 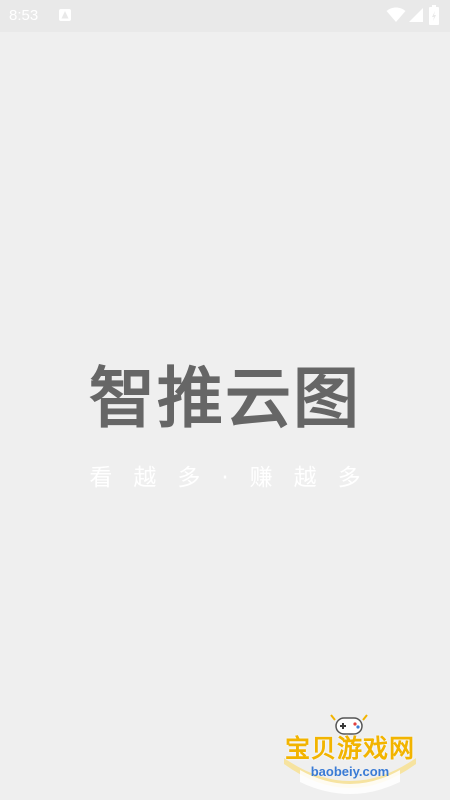 I want to click on app-slogan: 看越多·赚越多, so click(x=235, y=478).